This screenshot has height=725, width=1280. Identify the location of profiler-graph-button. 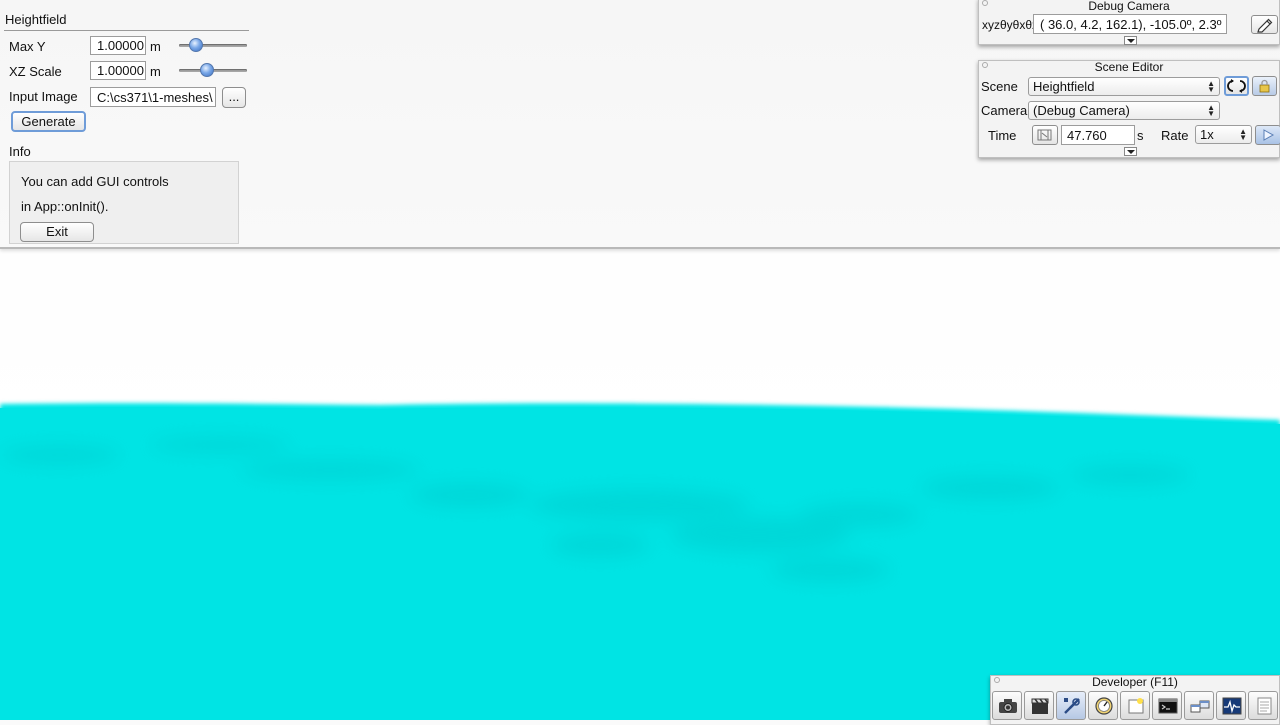
(1231, 705).